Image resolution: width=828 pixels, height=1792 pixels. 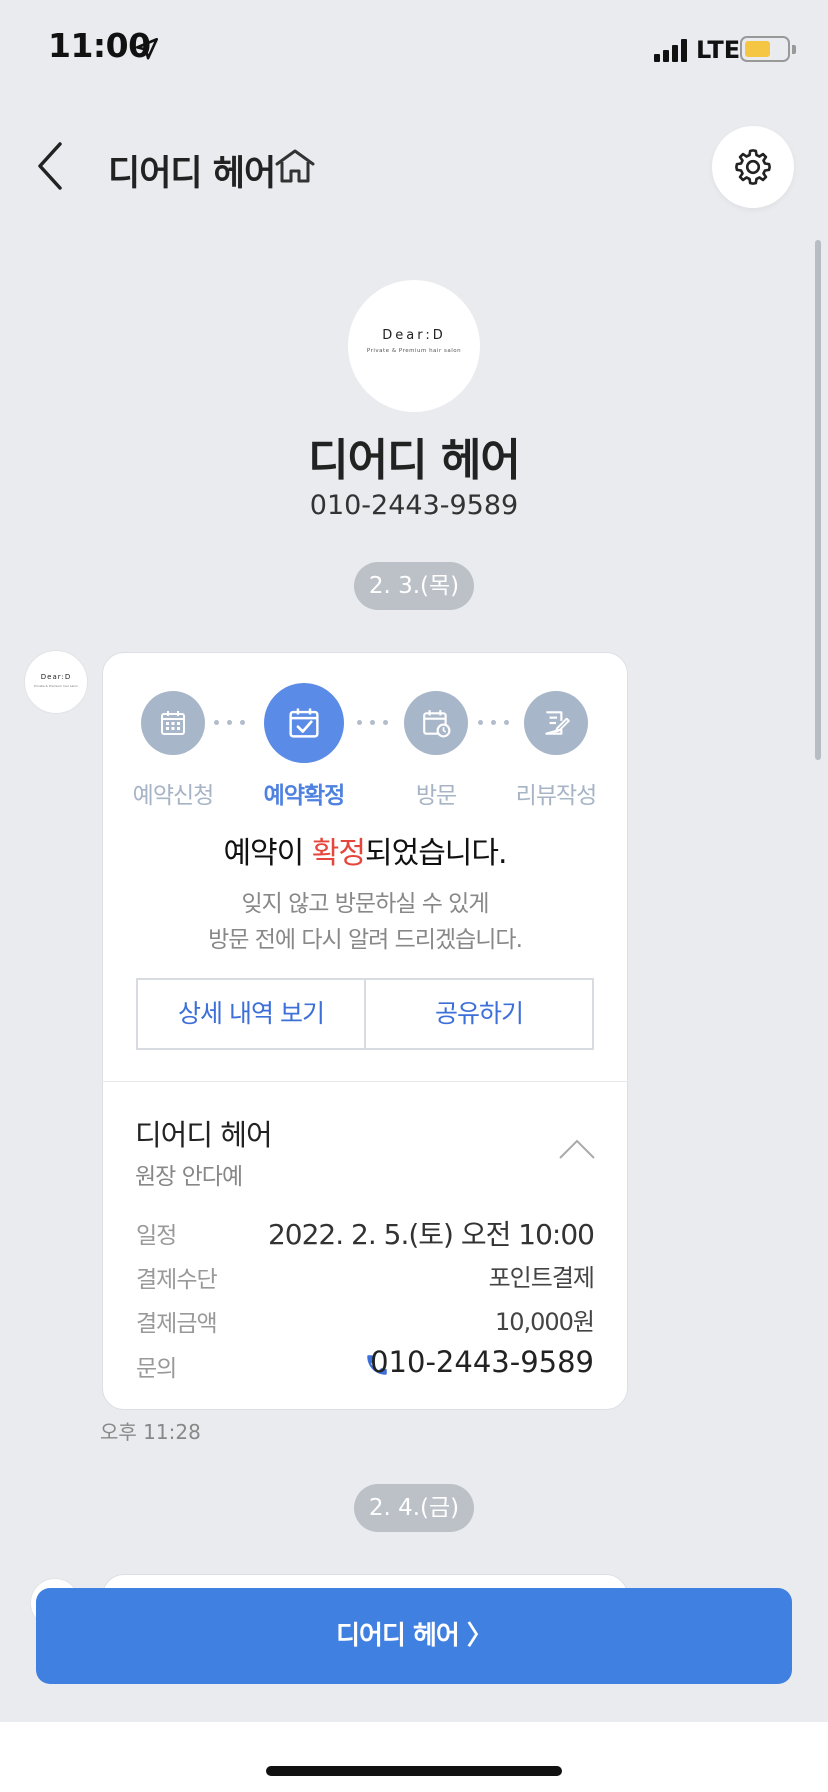 I want to click on payment-method-value: 포인트결제, so click(x=541, y=1278).